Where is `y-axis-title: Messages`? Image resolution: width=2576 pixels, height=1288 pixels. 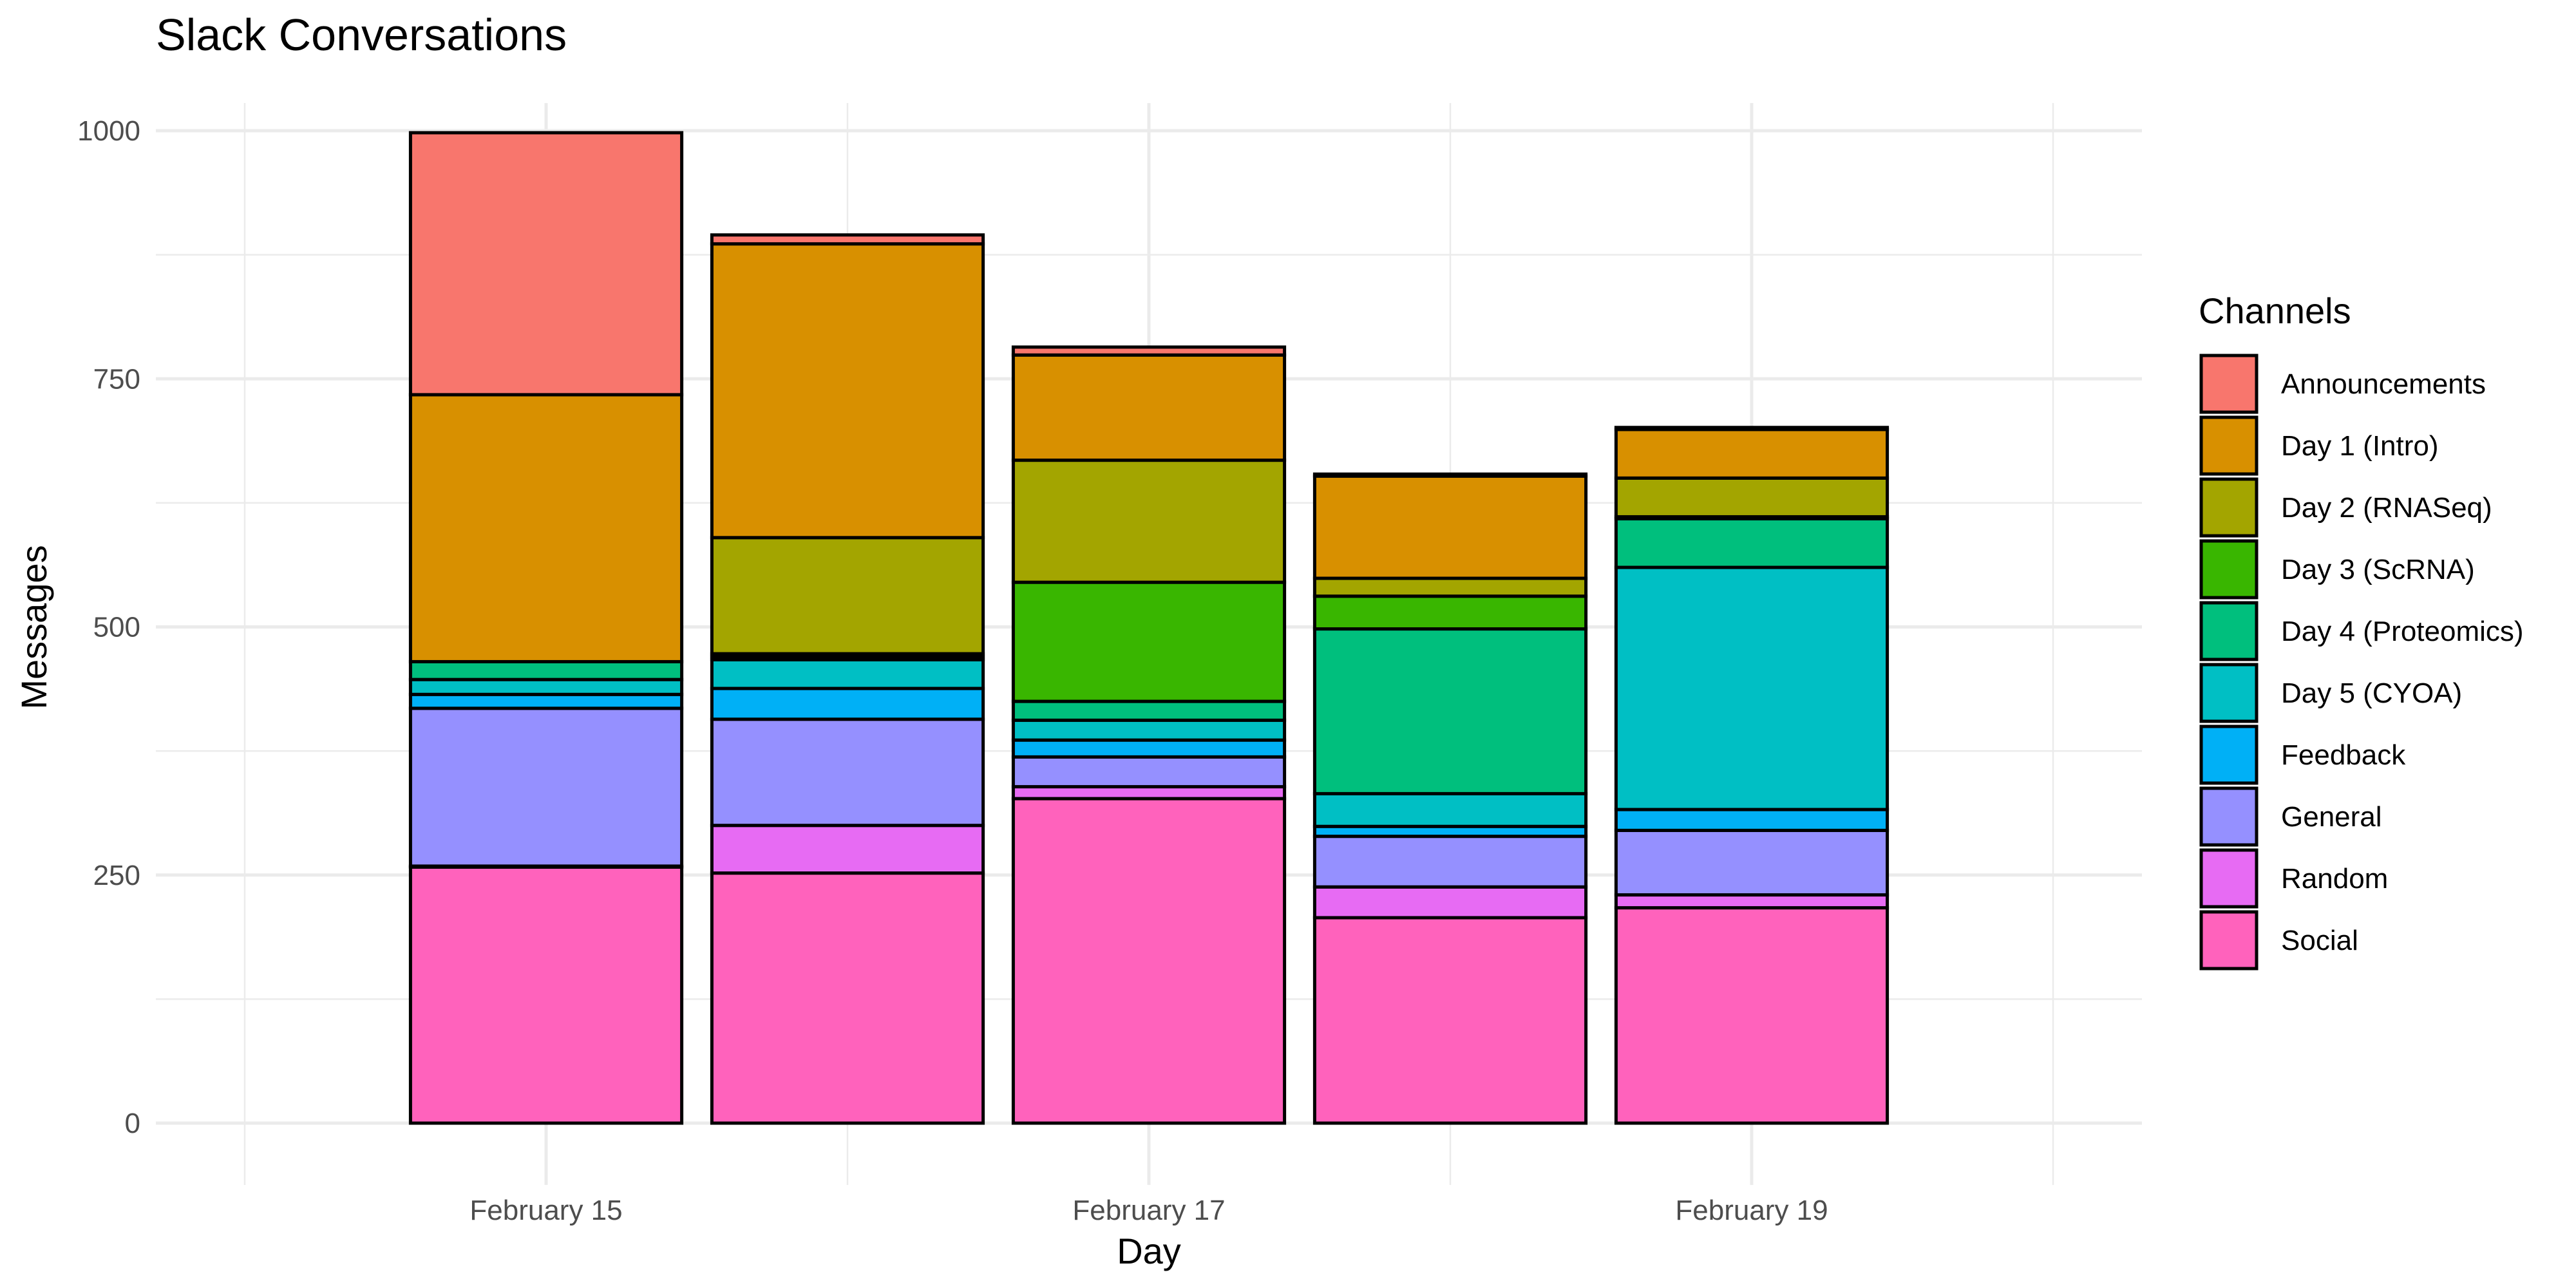
y-axis-title: Messages is located at coordinates (34, 627).